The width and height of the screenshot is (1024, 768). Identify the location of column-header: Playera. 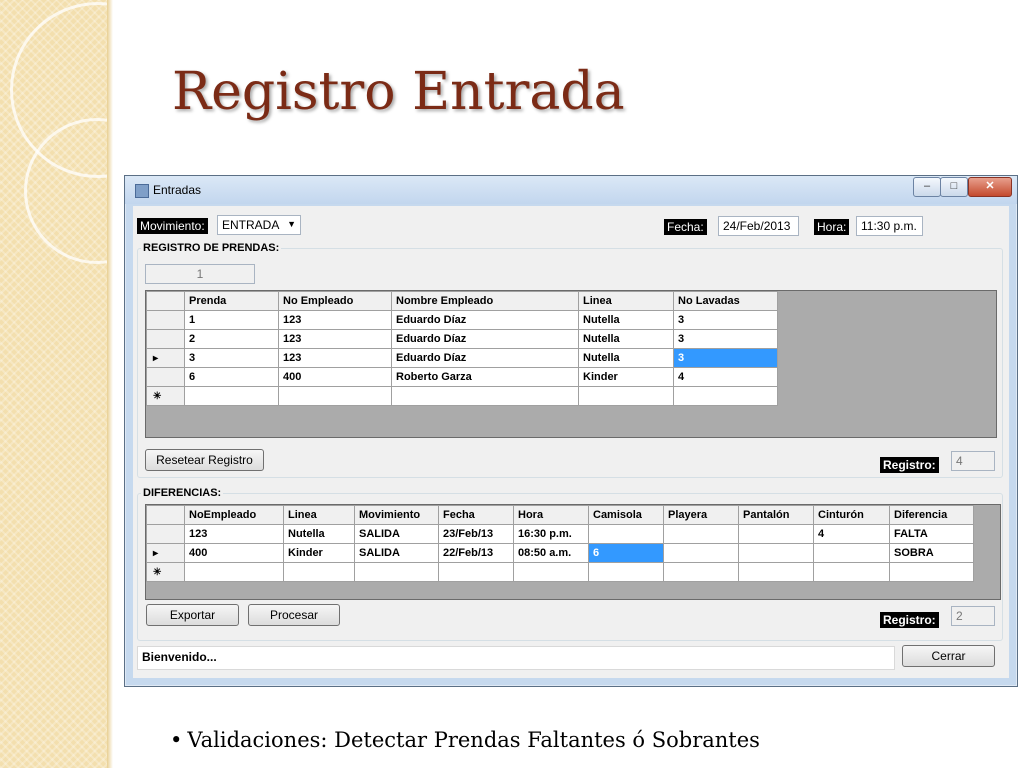
(701, 515).